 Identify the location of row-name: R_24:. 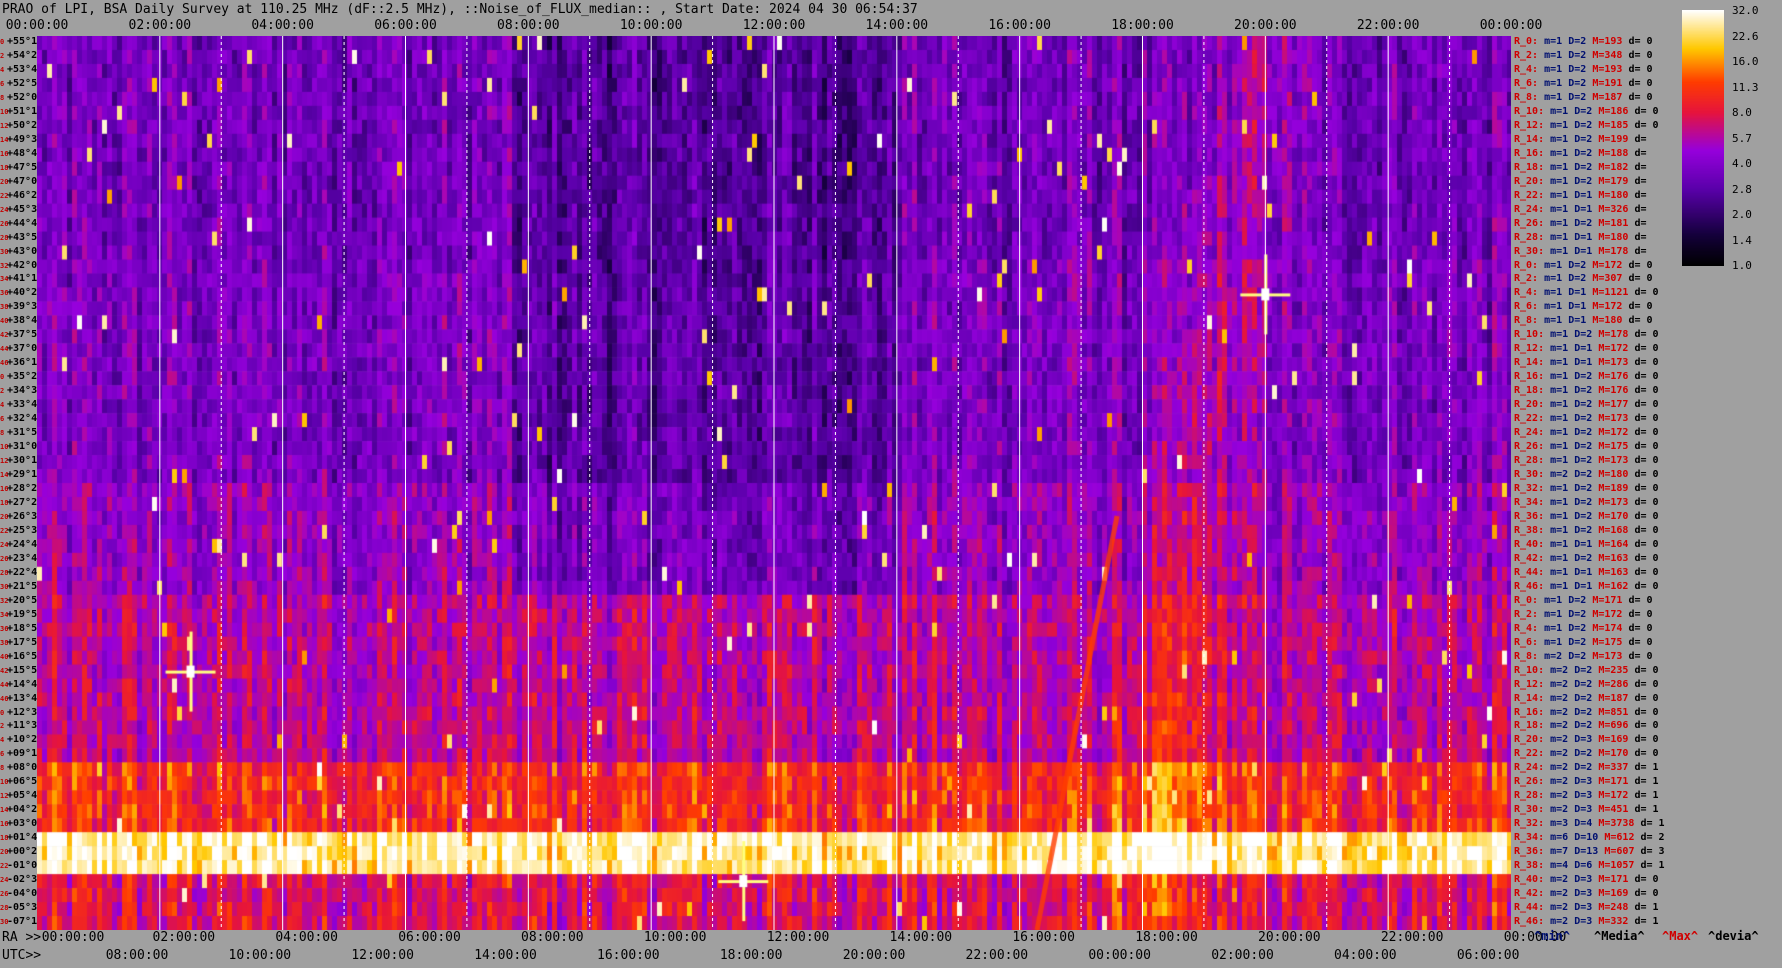
(1529, 433).